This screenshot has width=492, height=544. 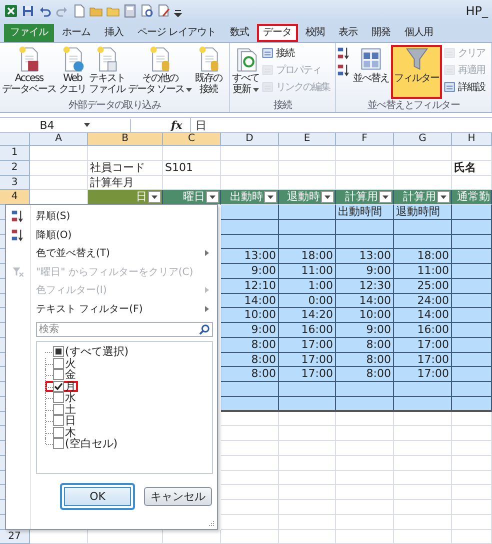 I want to click on ok-button: OK, so click(x=97, y=496).